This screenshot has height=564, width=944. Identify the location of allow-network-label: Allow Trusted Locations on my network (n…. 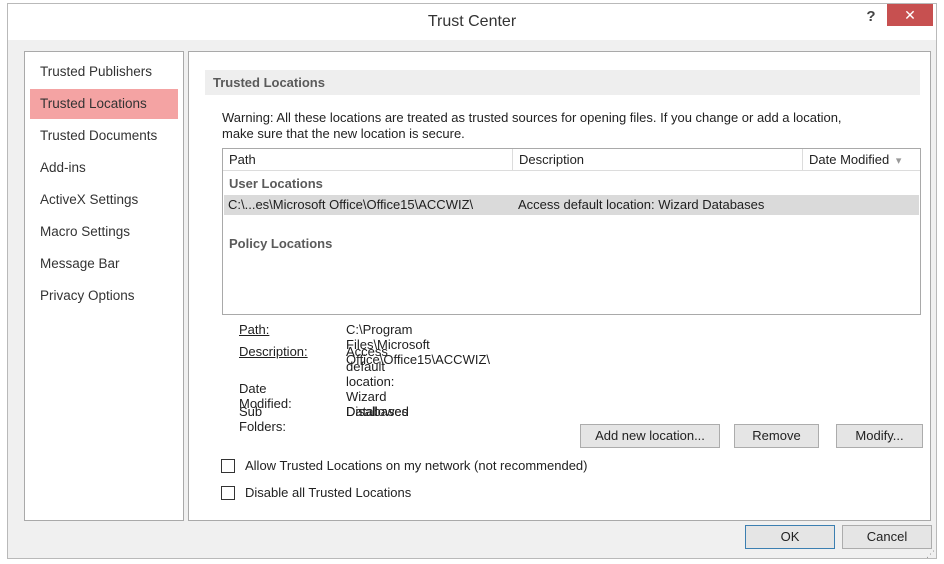
(416, 465).